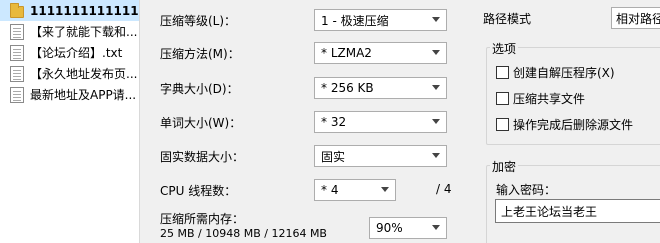 This screenshot has height=243, width=660. What do you see at coordinates (202, 157) in the screenshot?
I see `solid-size-label: 固实数据大小：` at bounding box center [202, 157].